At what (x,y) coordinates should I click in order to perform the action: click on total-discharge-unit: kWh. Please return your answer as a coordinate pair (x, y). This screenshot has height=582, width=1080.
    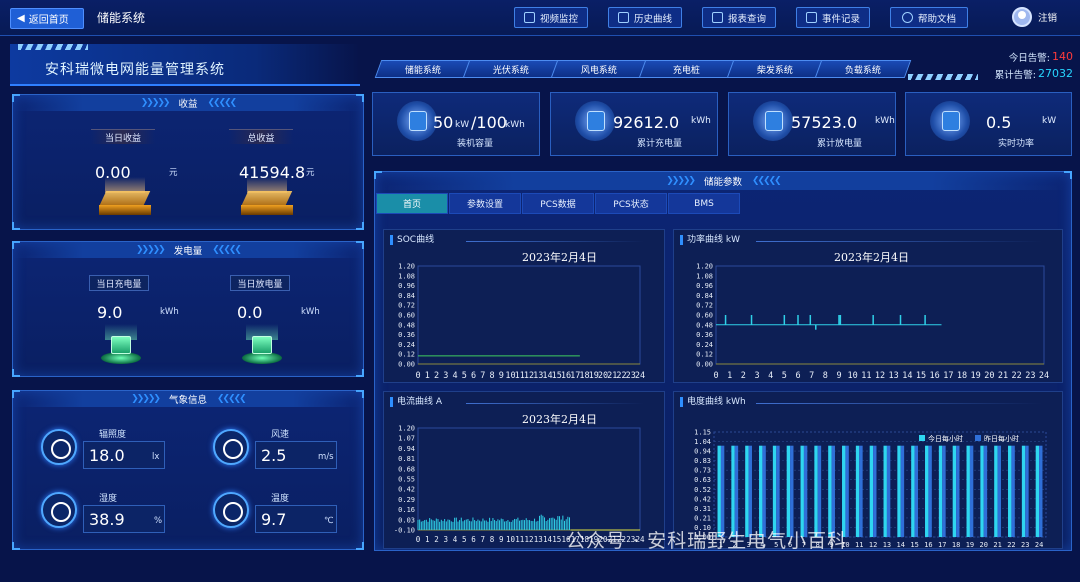
    Looking at the image, I should click on (885, 121).